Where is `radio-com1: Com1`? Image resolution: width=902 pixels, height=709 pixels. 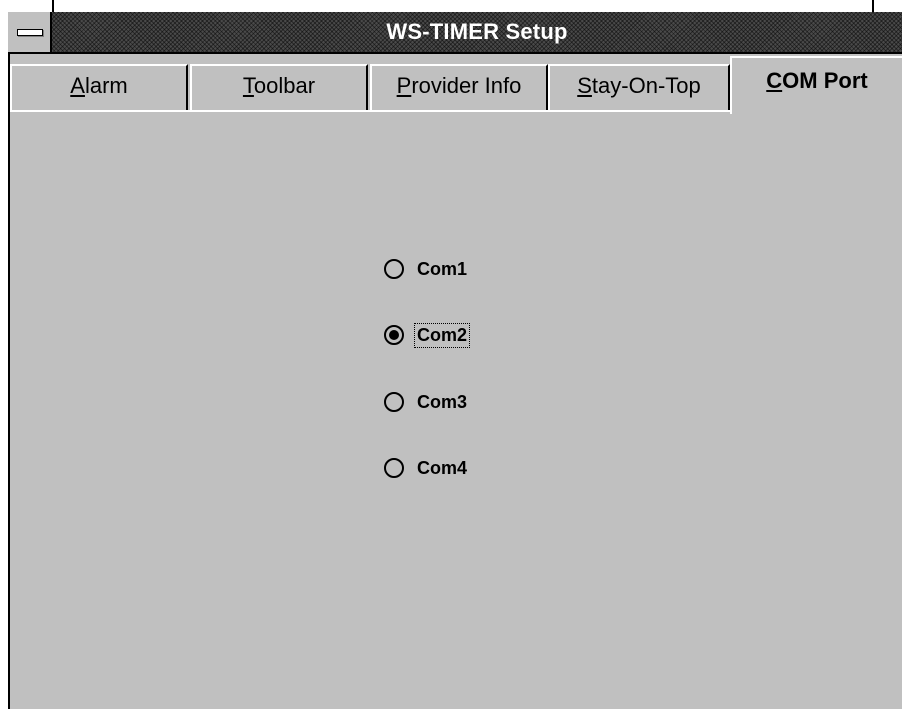
radio-com1: Com1 is located at coordinates (426, 269).